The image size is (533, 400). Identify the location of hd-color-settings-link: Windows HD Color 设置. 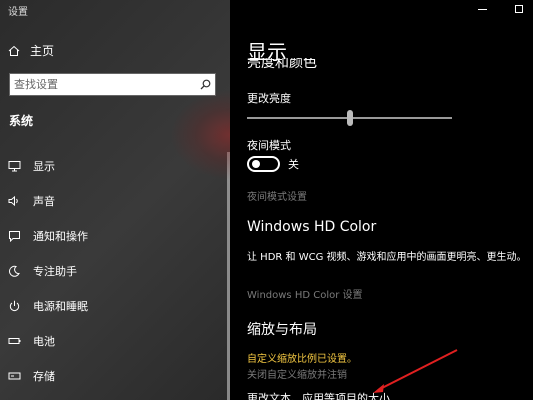
(305, 293).